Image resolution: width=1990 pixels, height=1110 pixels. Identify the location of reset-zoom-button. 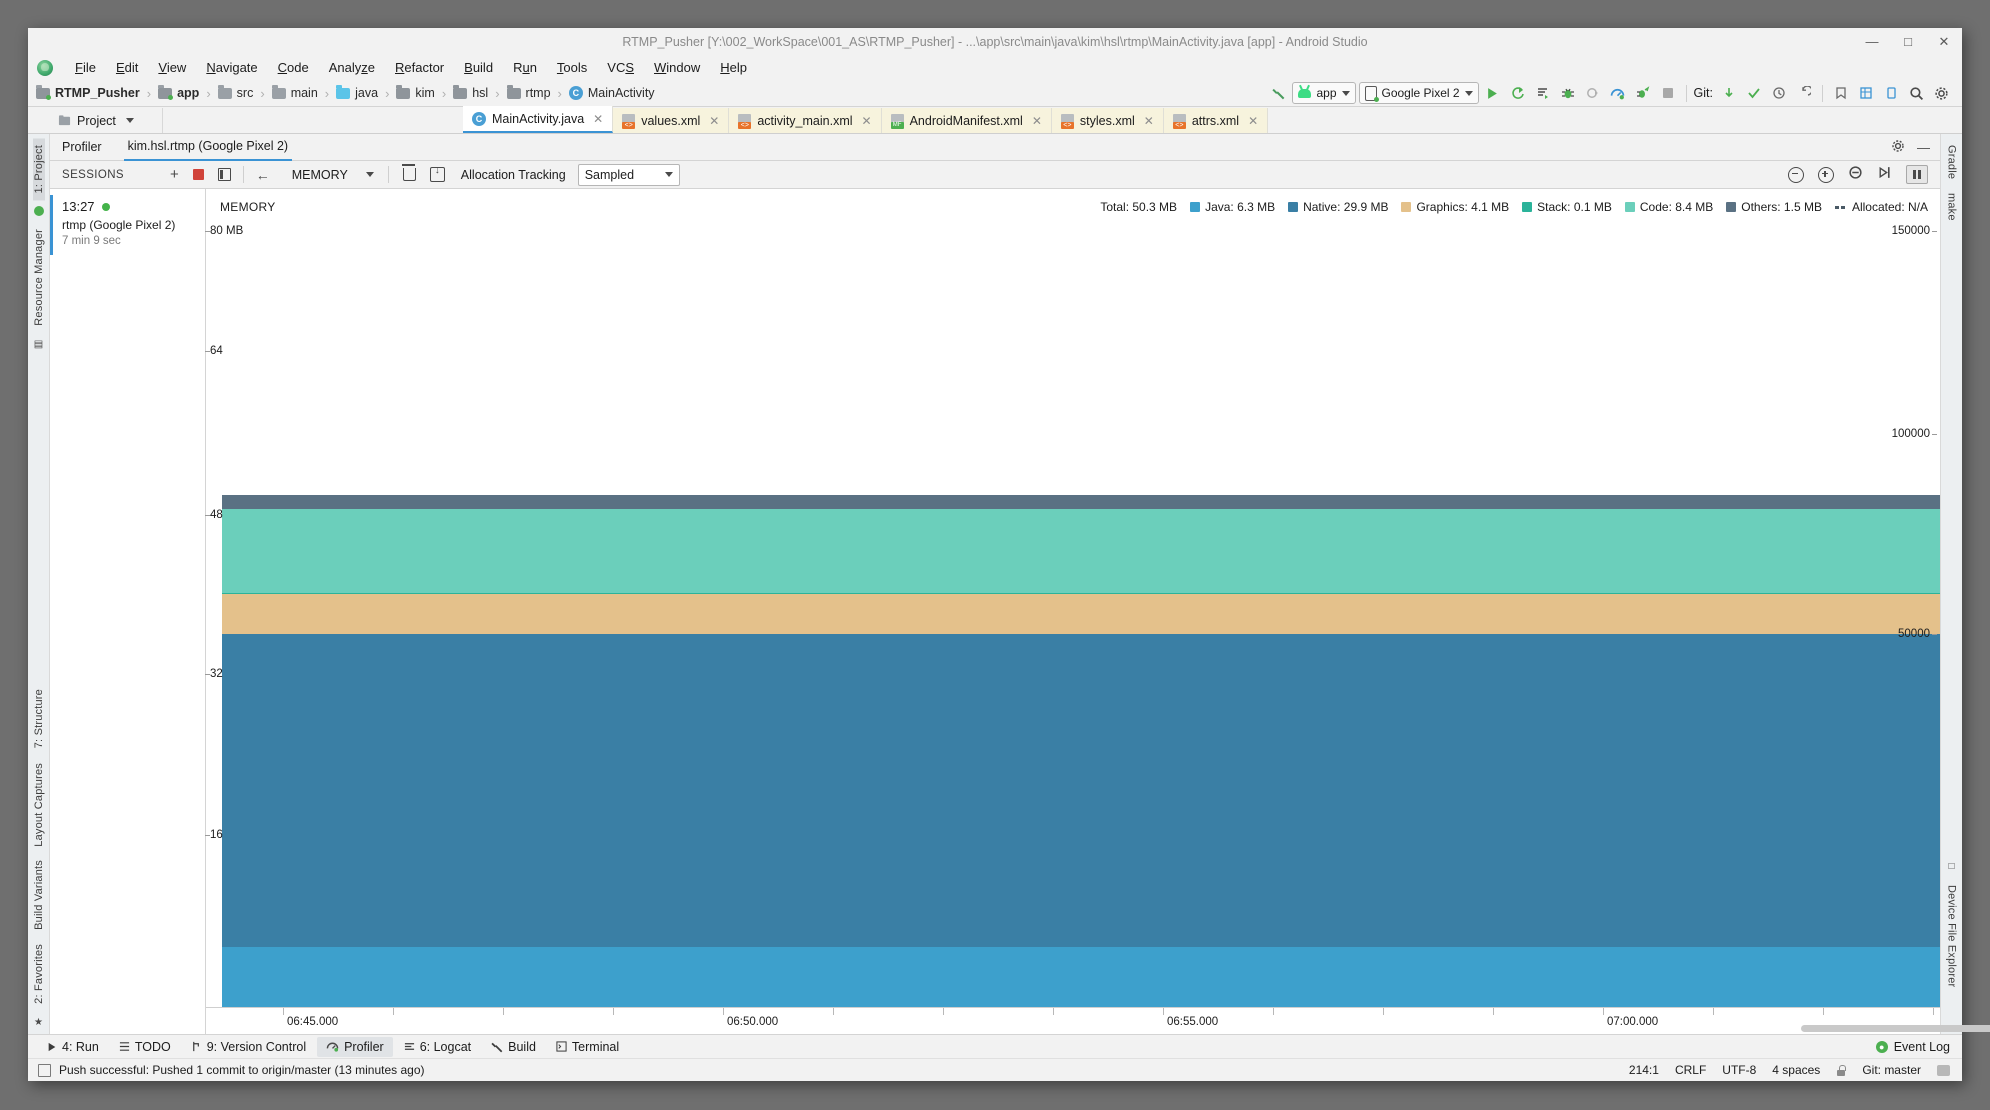
(1855, 175).